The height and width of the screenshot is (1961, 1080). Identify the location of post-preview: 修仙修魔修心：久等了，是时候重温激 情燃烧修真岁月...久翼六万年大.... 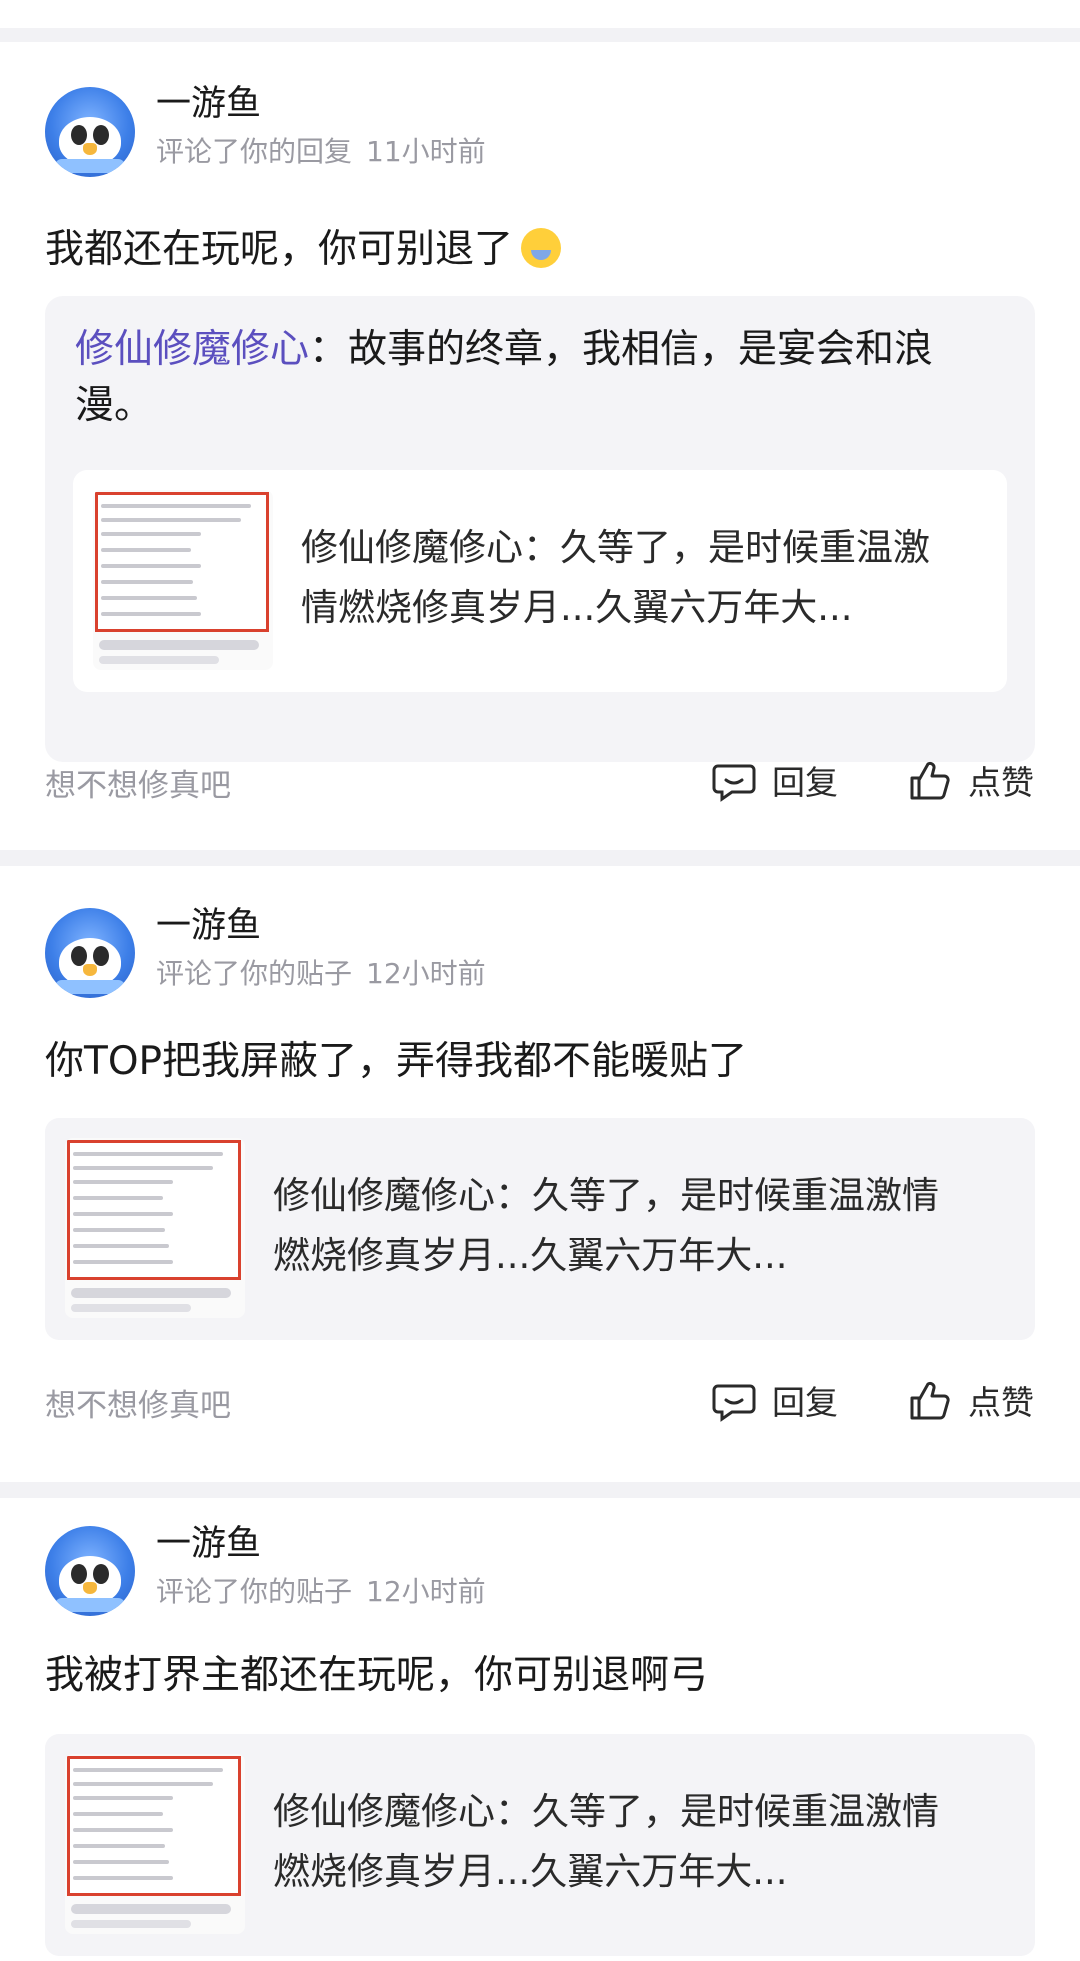
(540, 581).